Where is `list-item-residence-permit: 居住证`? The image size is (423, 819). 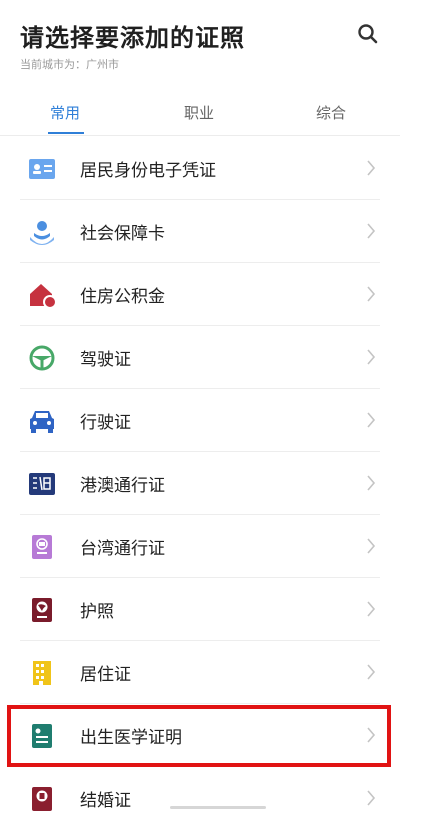
list-item-residence-permit: 居住证 is located at coordinates (200, 672).